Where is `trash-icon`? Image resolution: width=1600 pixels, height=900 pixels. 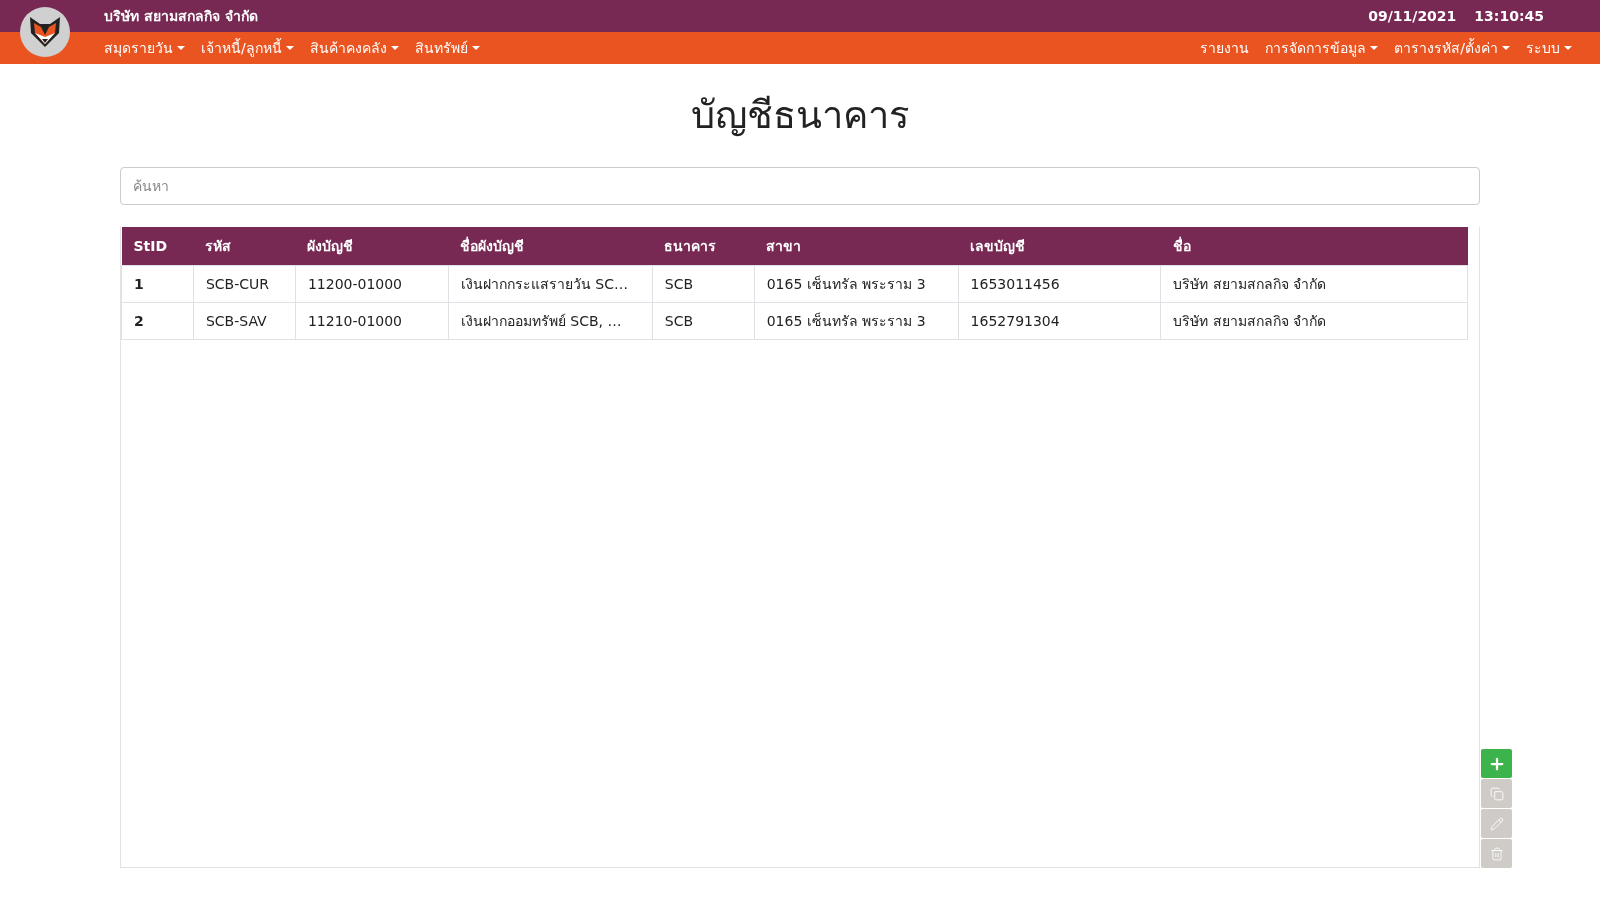
trash-icon is located at coordinates (1496, 853).